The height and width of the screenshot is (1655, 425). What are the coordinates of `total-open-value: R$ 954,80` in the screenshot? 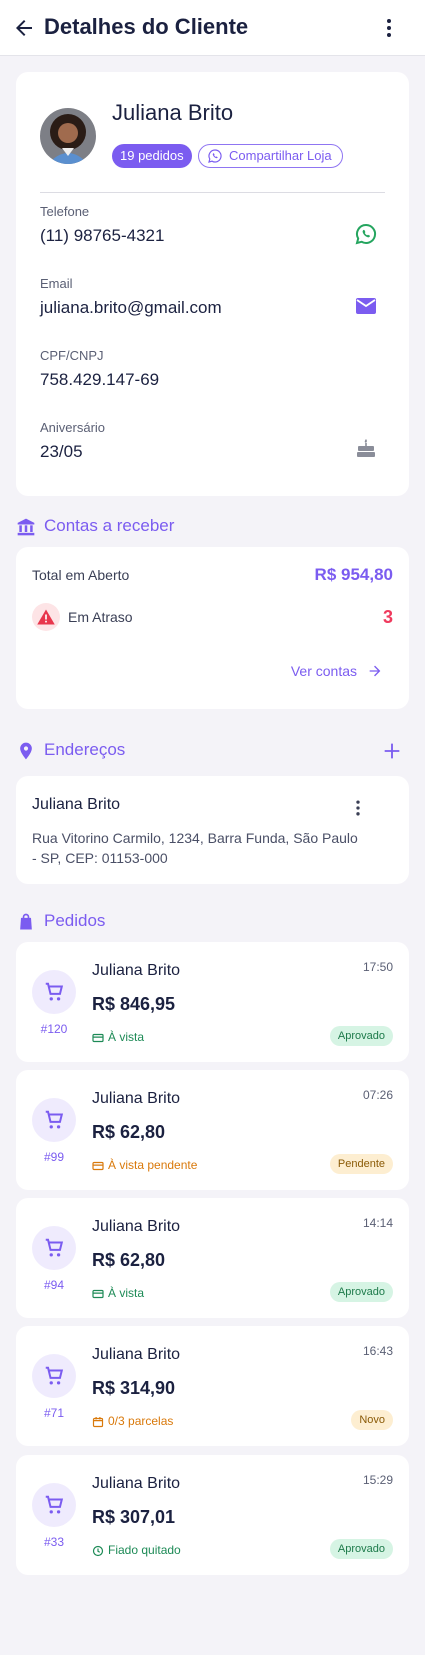 It's located at (353, 574).